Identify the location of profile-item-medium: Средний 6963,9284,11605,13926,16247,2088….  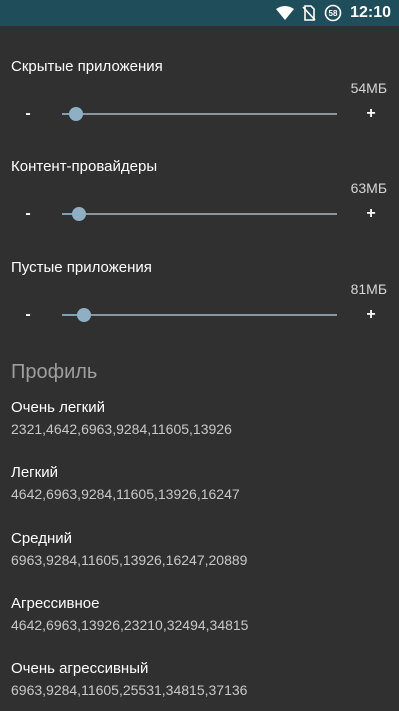
(201, 549).